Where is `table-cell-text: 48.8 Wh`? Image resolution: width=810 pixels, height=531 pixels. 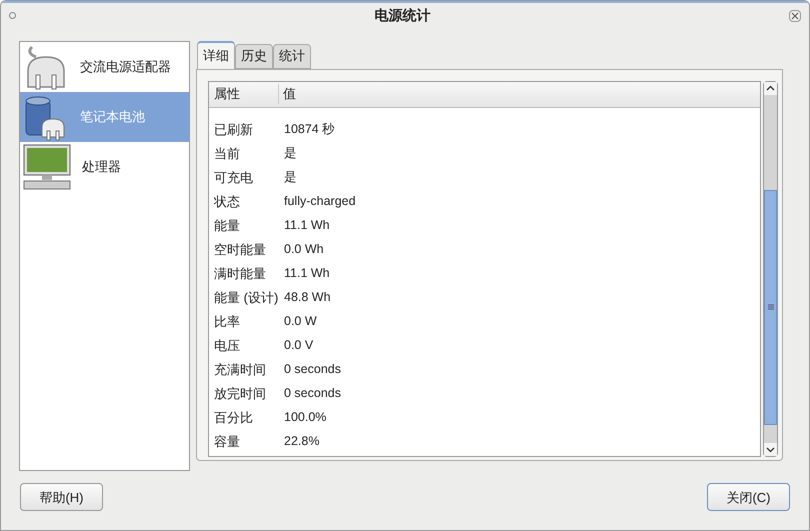
table-cell-text: 48.8 Wh is located at coordinates (307, 297).